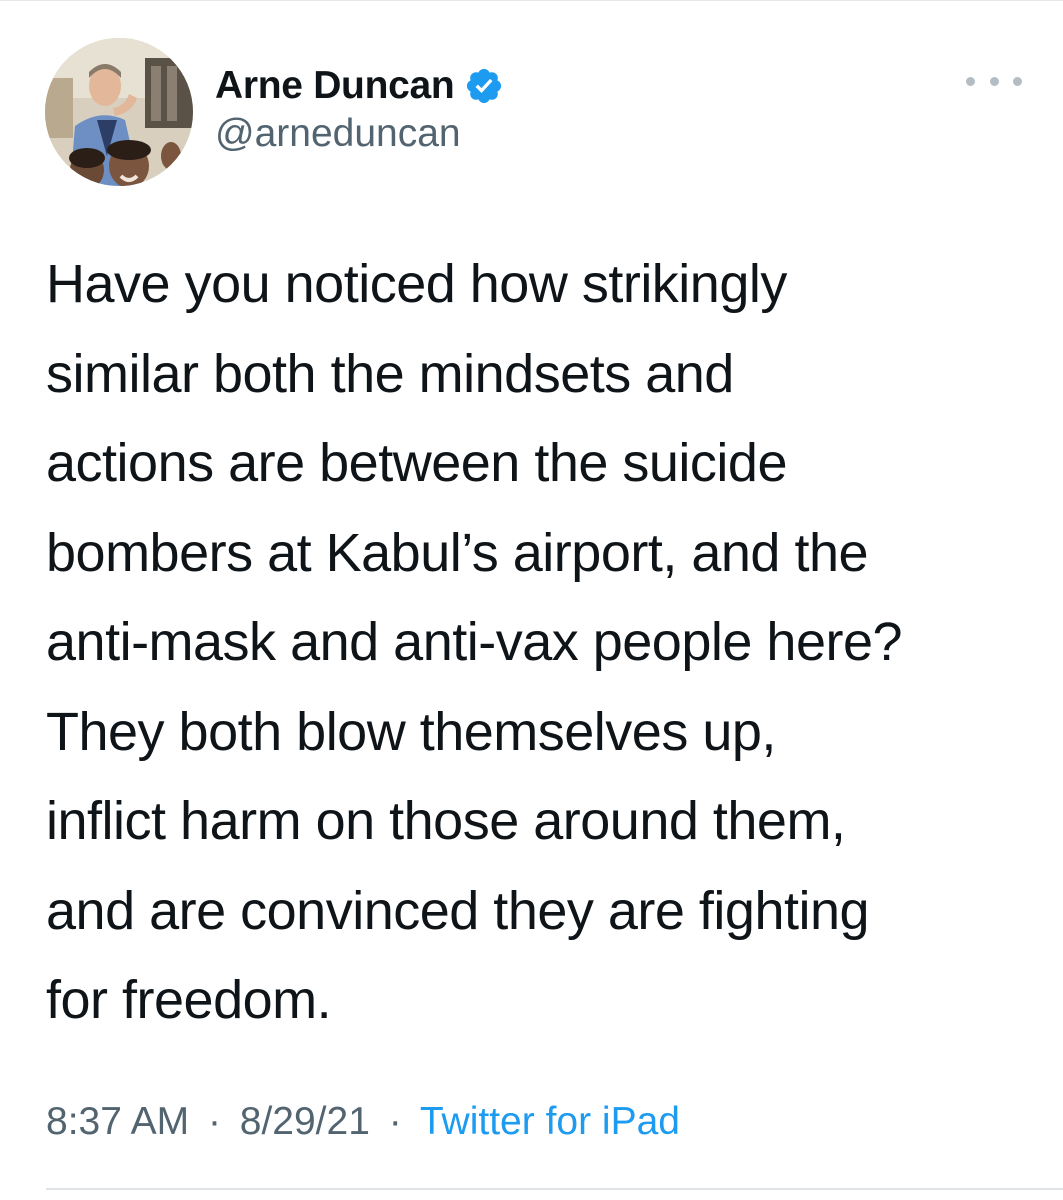 The height and width of the screenshot is (1200, 1063). I want to click on avatar, so click(119, 112).